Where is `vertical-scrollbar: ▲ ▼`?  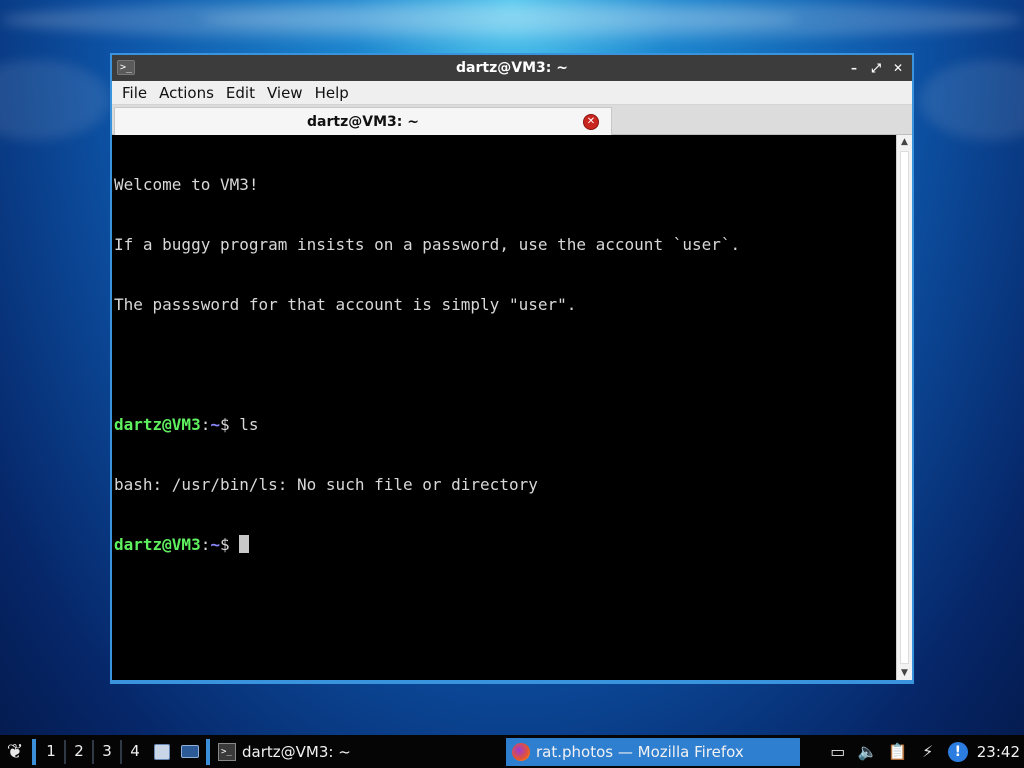 vertical-scrollbar: ▲ ▼ is located at coordinates (904, 407).